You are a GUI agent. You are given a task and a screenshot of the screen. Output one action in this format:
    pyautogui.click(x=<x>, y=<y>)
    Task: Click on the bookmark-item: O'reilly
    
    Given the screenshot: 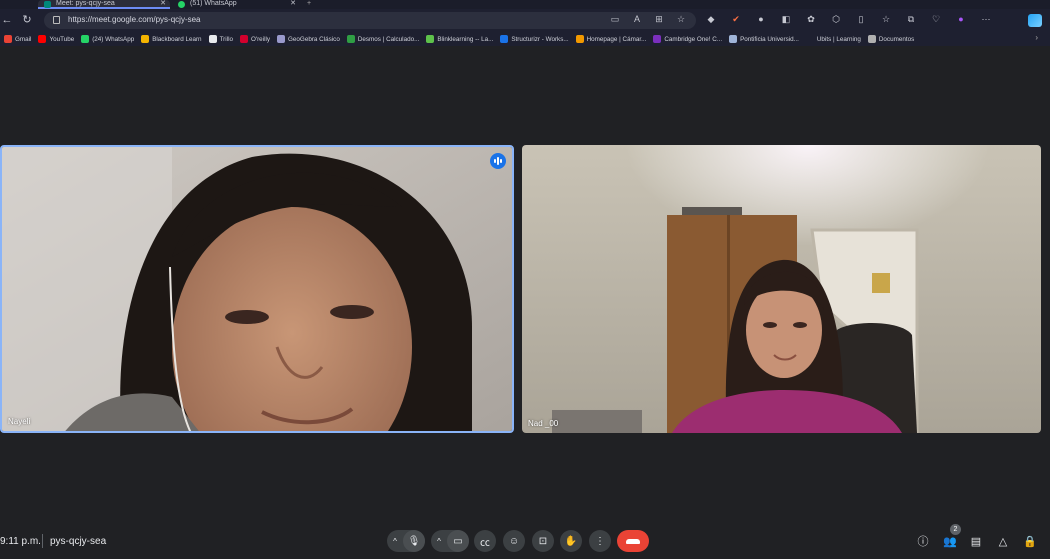 What is the action you would take?
    pyautogui.click(x=256, y=39)
    